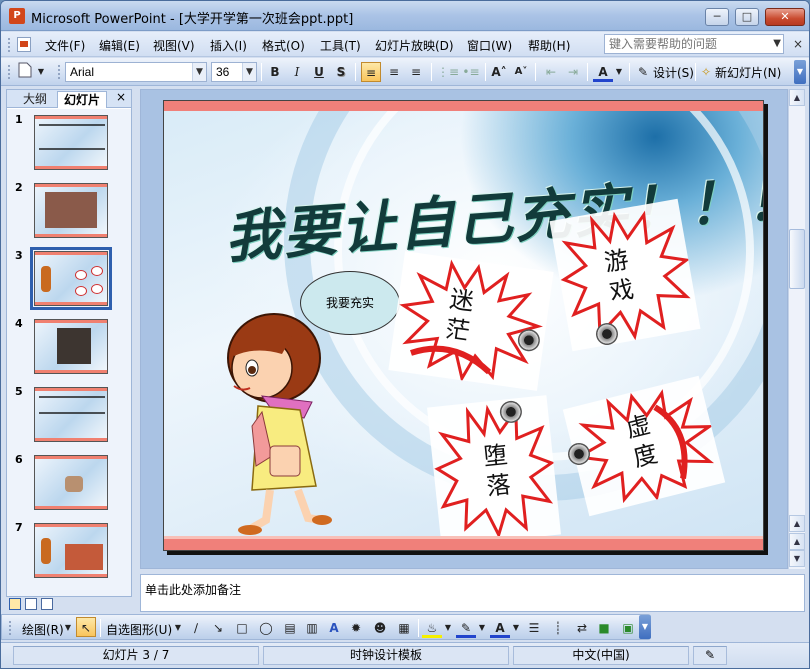  I want to click on menu-insert: 插入(I), so click(228, 45).